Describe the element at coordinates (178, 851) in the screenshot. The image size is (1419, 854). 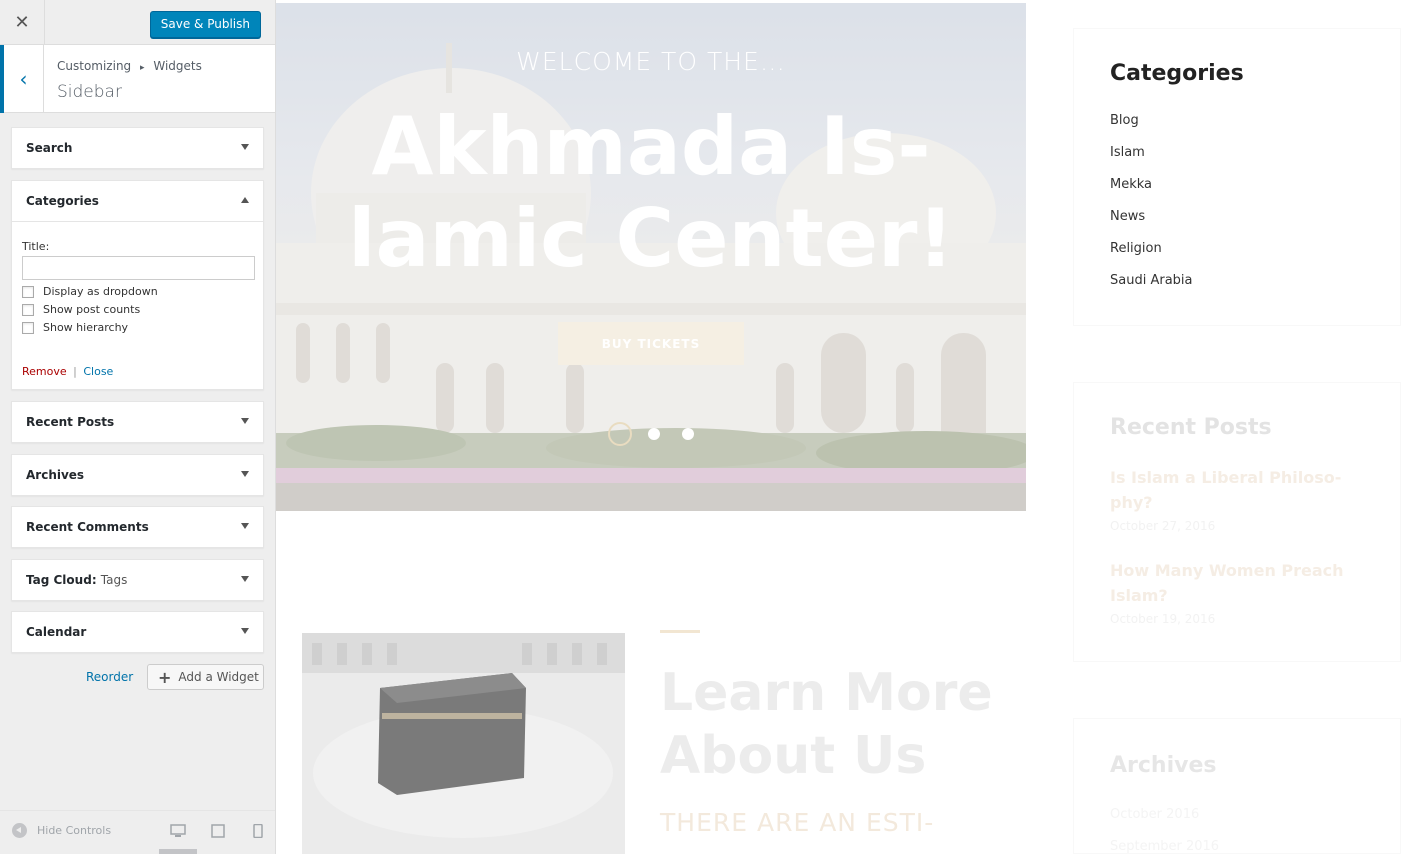
I see `active-device-indicator` at that location.